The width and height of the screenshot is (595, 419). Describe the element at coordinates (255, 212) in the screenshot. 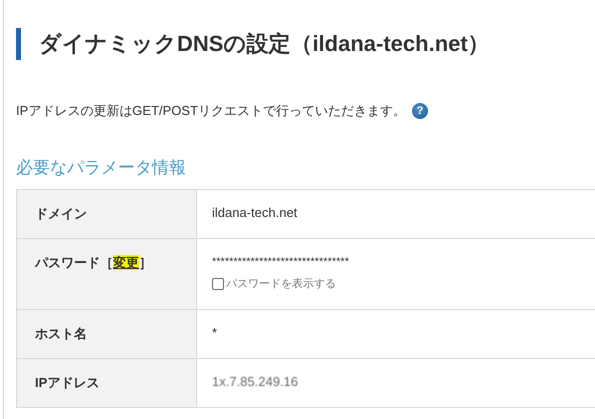

I see `table-cell: ildana-tech.net` at that location.